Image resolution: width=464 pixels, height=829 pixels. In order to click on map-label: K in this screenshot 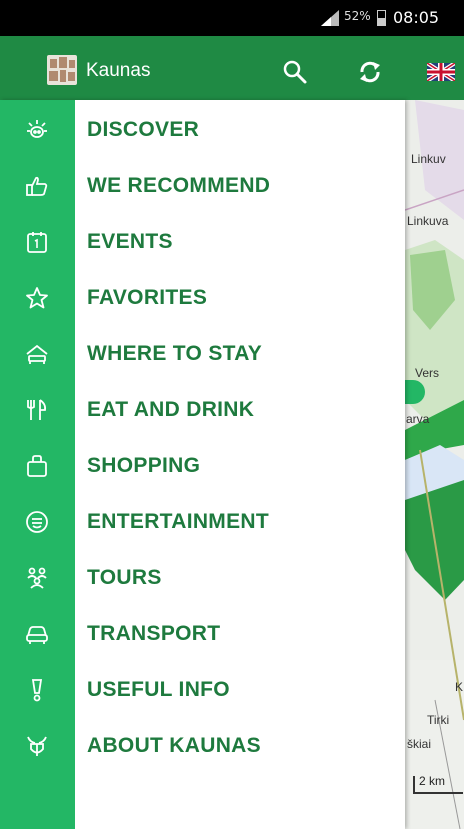, I will do `click(459, 687)`.